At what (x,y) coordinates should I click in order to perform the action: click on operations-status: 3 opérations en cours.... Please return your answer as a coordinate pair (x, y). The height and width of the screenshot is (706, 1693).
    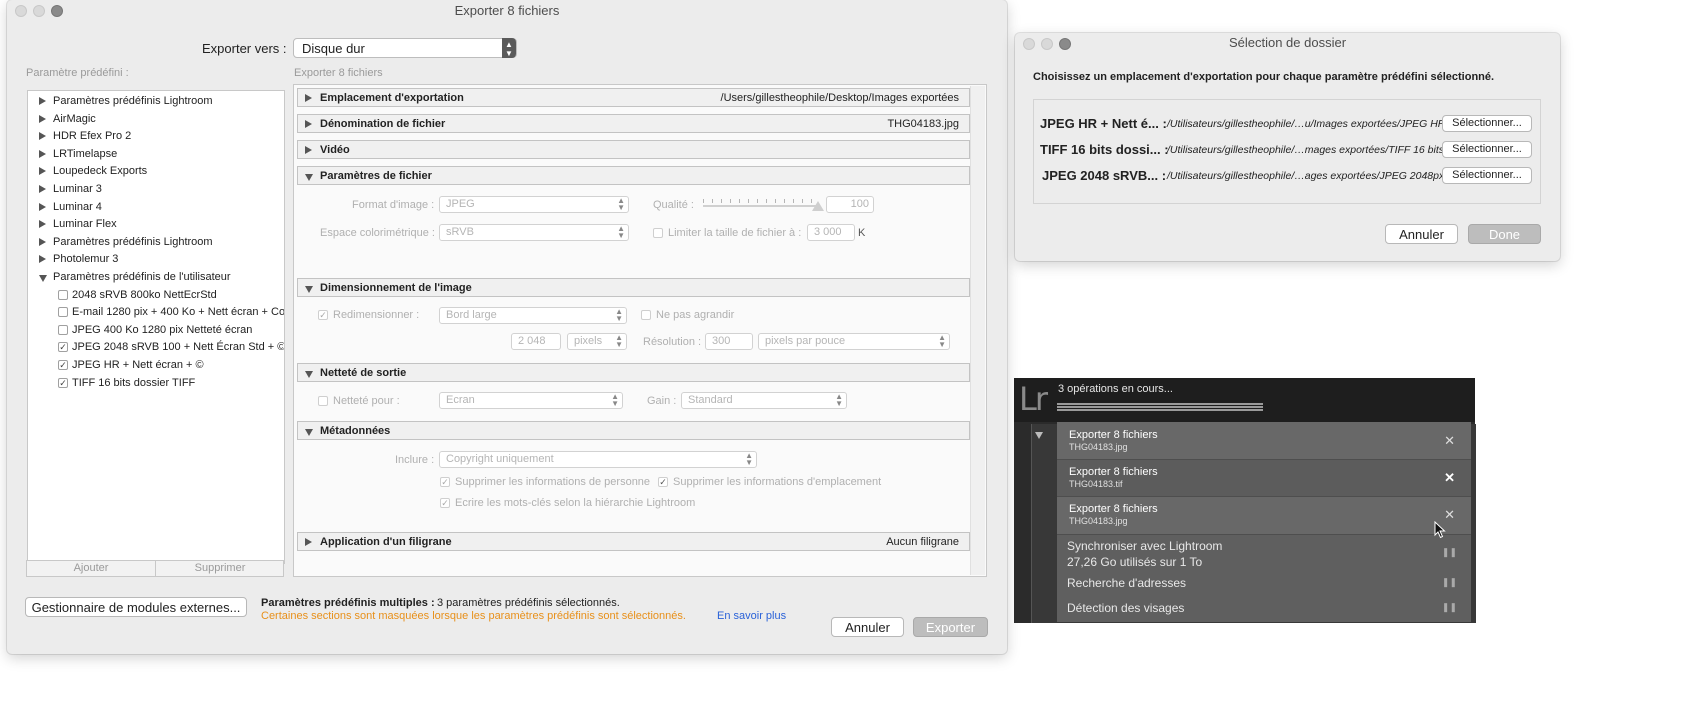
    Looking at the image, I should click on (1115, 389).